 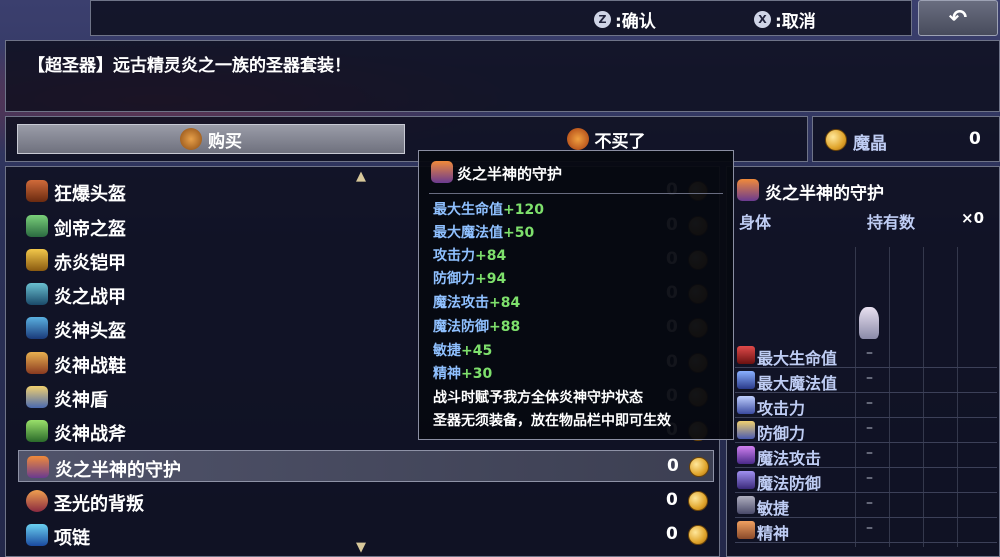 I want to click on magic-defense-icon, so click(x=746, y=480).